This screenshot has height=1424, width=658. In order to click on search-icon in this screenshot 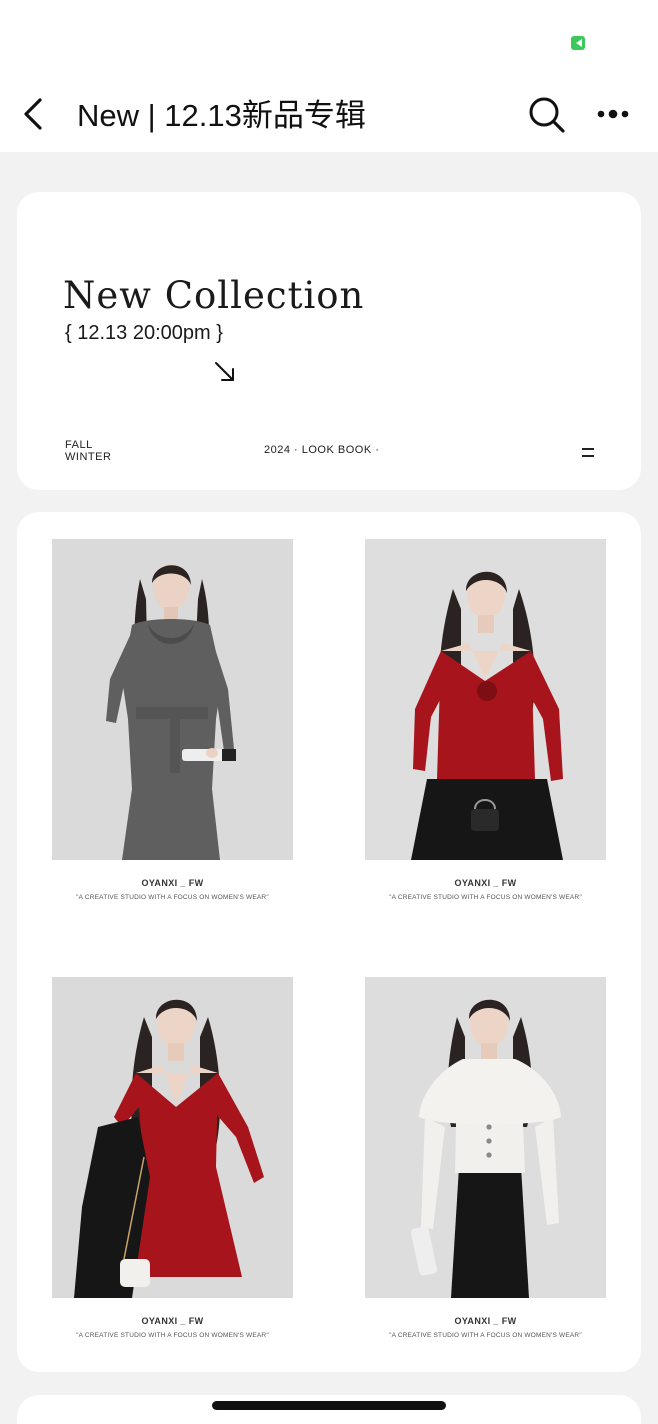, I will do `click(547, 115)`.